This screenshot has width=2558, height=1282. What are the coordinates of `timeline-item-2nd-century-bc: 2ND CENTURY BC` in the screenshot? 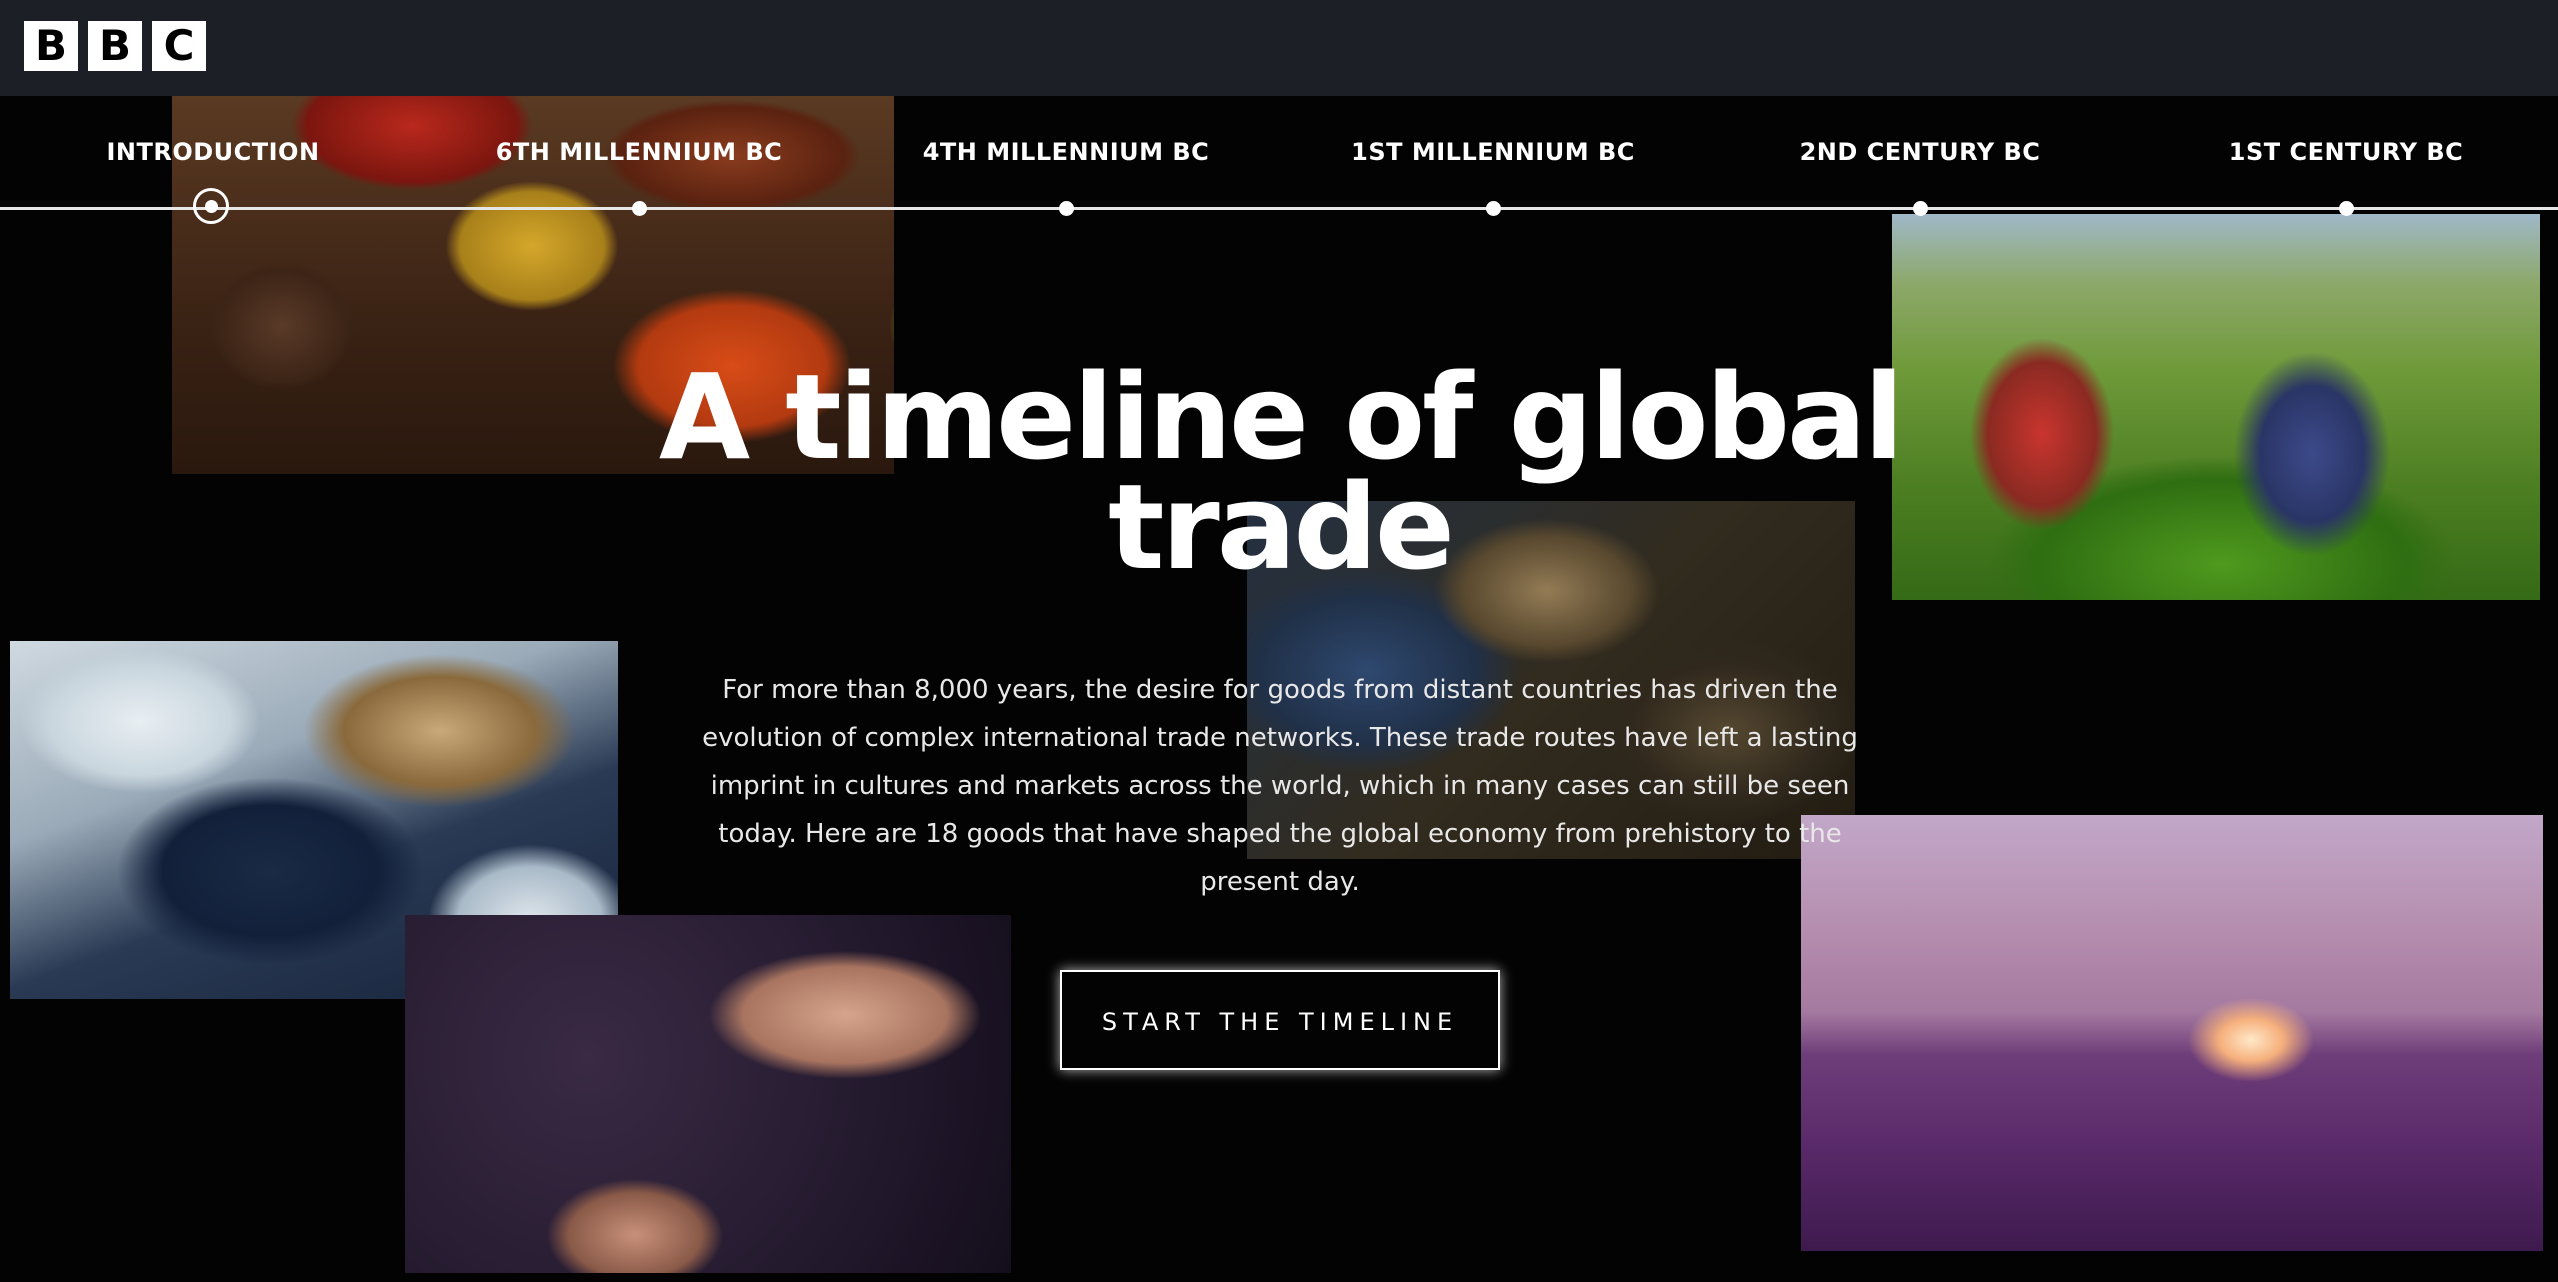 It's located at (1920, 161).